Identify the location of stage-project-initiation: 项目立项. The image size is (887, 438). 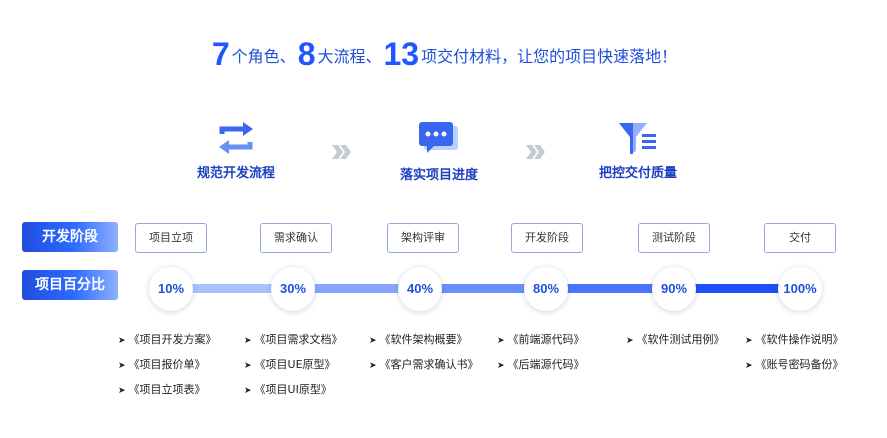
(171, 238).